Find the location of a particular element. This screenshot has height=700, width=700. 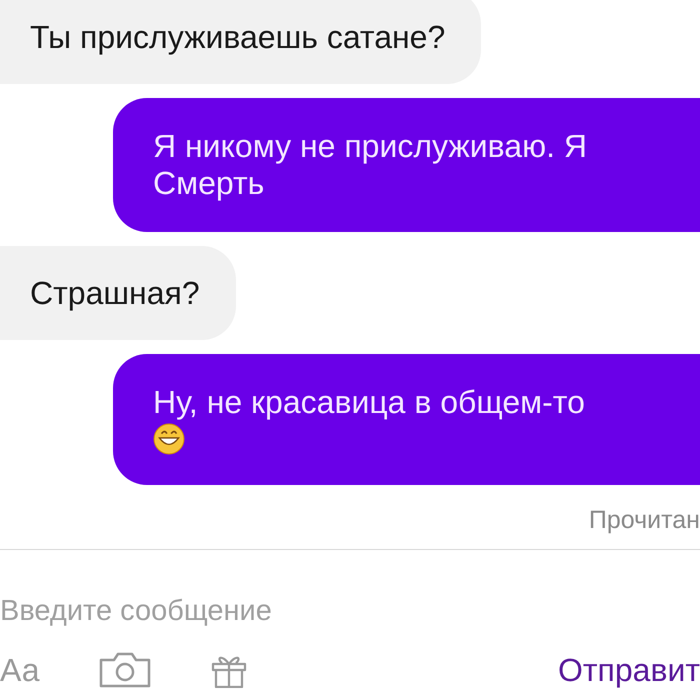

incoming-message: Страшная? is located at coordinates (118, 293).